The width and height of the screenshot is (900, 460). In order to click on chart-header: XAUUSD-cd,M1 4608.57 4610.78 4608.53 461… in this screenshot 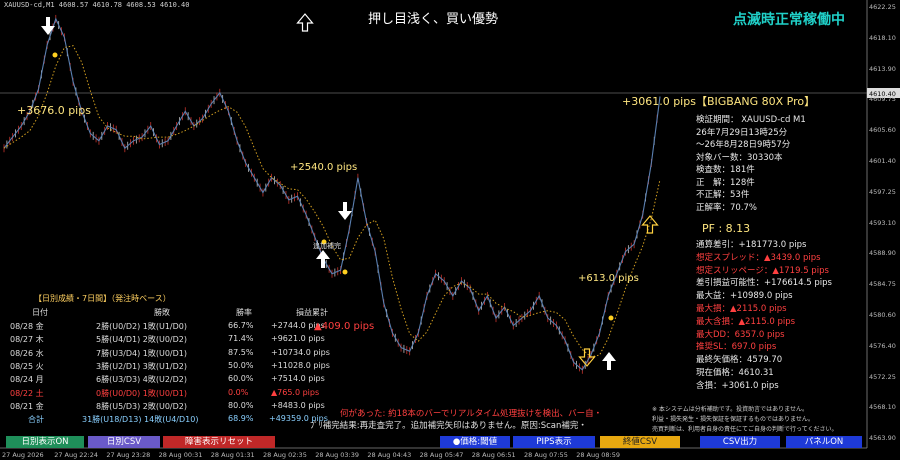, I will do `click(97, 5)`.